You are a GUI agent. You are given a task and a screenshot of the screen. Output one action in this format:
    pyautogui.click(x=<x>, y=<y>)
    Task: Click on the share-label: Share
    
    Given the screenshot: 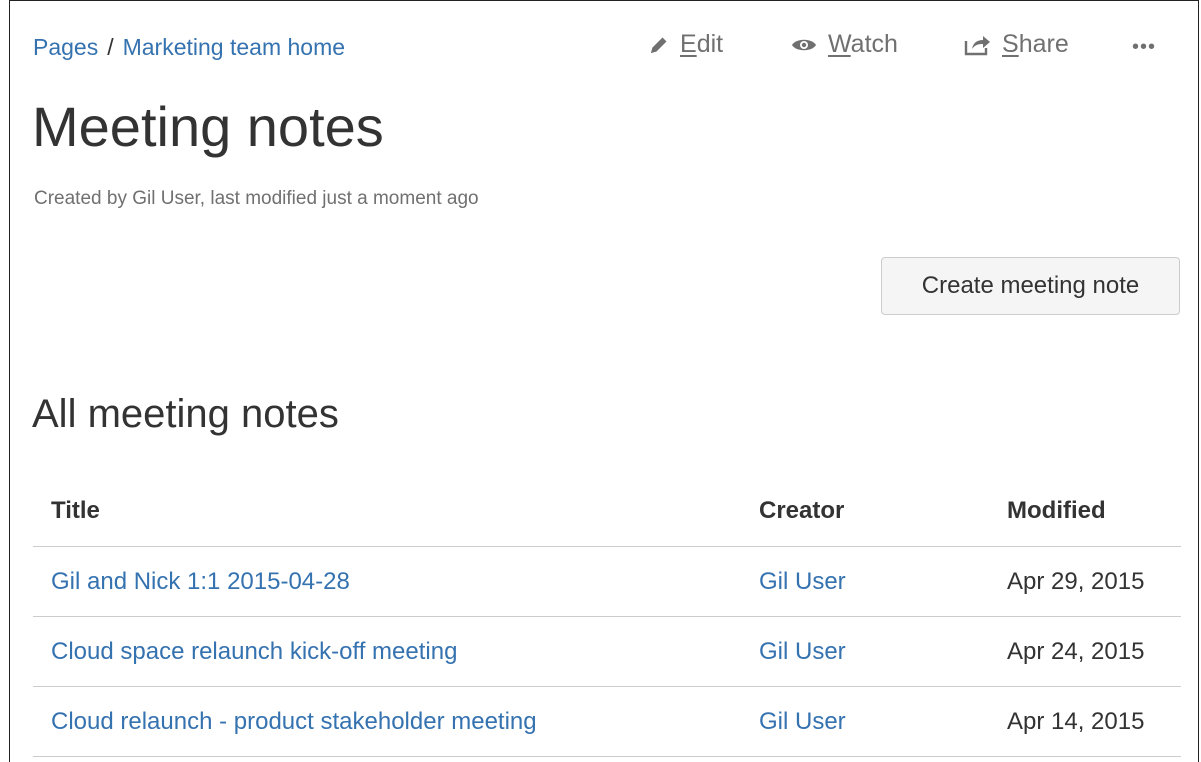 What is the action you would take?
    pyautogui.click(x=1035, y=44)
    